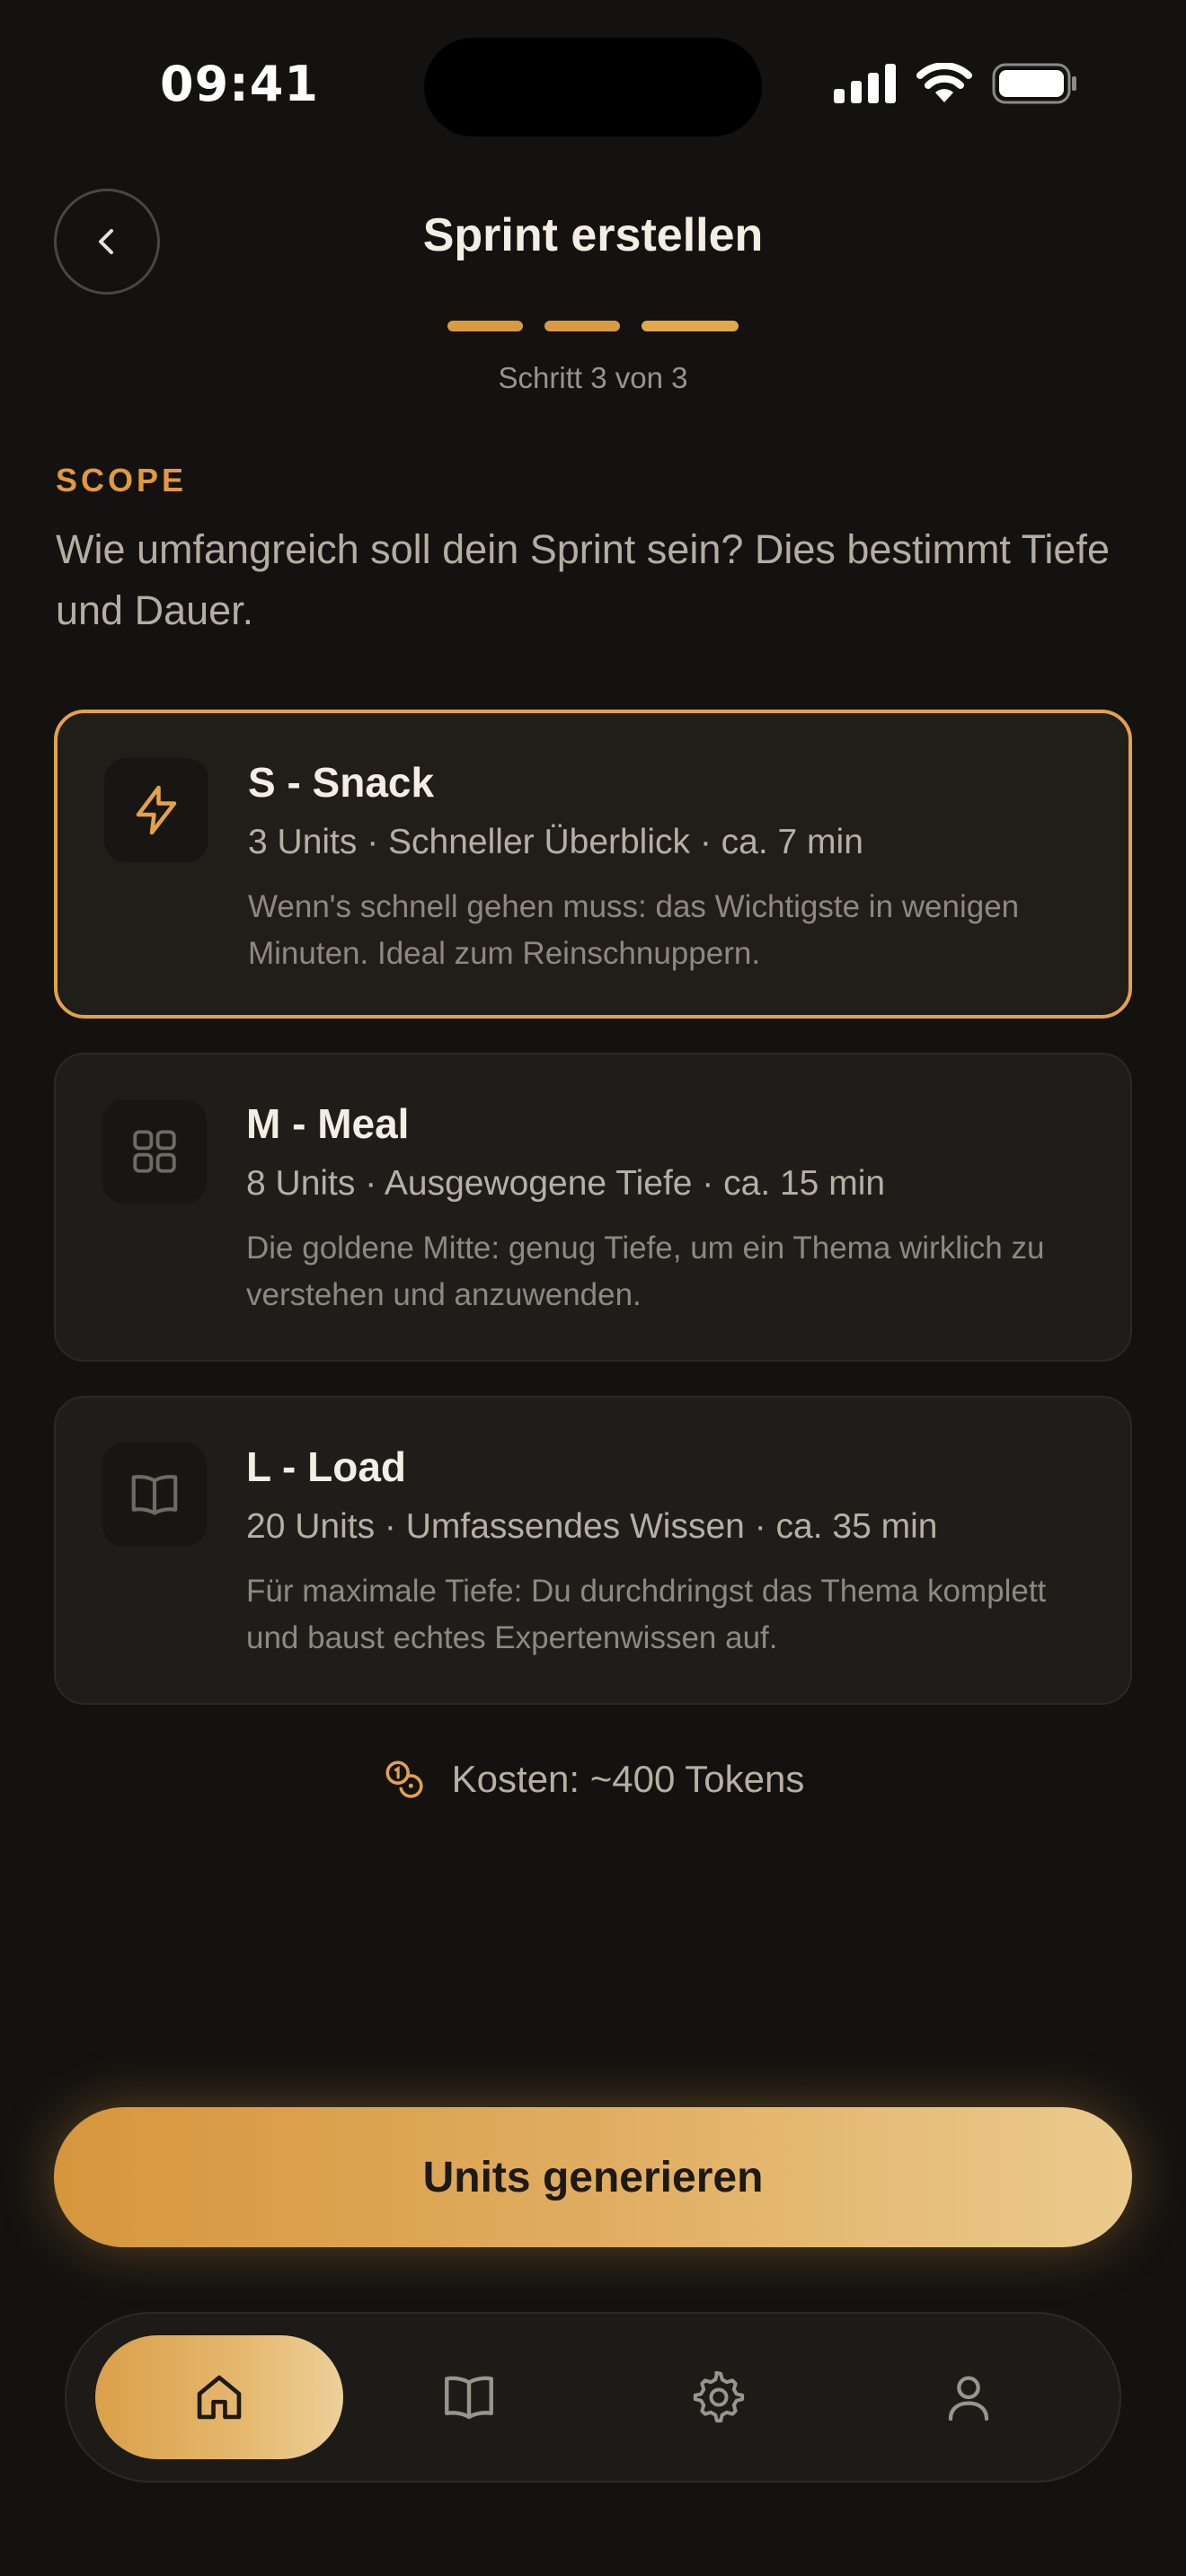 The height and width of the screenshot is (2576, 1186). Describe the element at coordinates (865, 83) in the screenshot. I see `signal-icon` at that location.